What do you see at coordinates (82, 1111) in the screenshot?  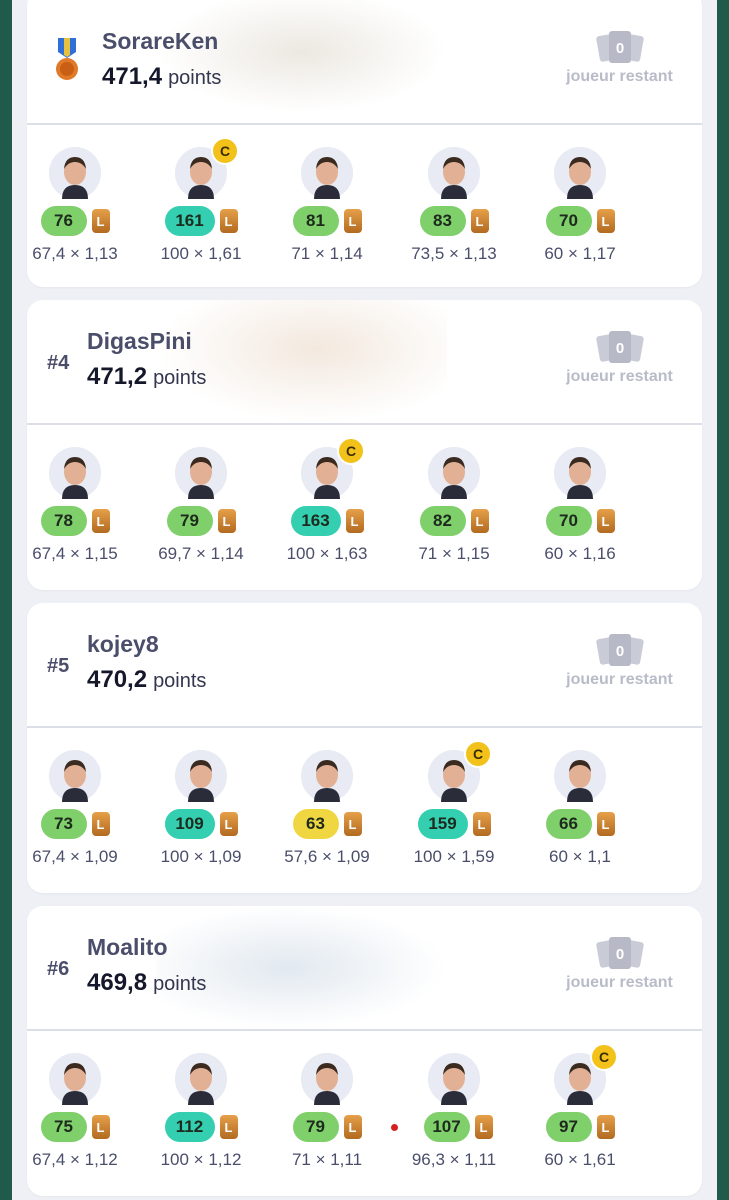 I see `player-card: 75 L 67,4 × 1,12` at bounding box center [82, 1111].